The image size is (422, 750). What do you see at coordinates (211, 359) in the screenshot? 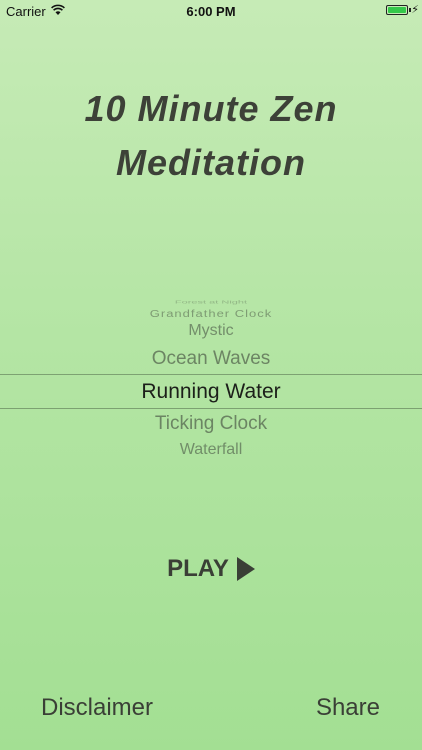
I see `picker-item: Ocean Waves` at bounding box center [211, 359].